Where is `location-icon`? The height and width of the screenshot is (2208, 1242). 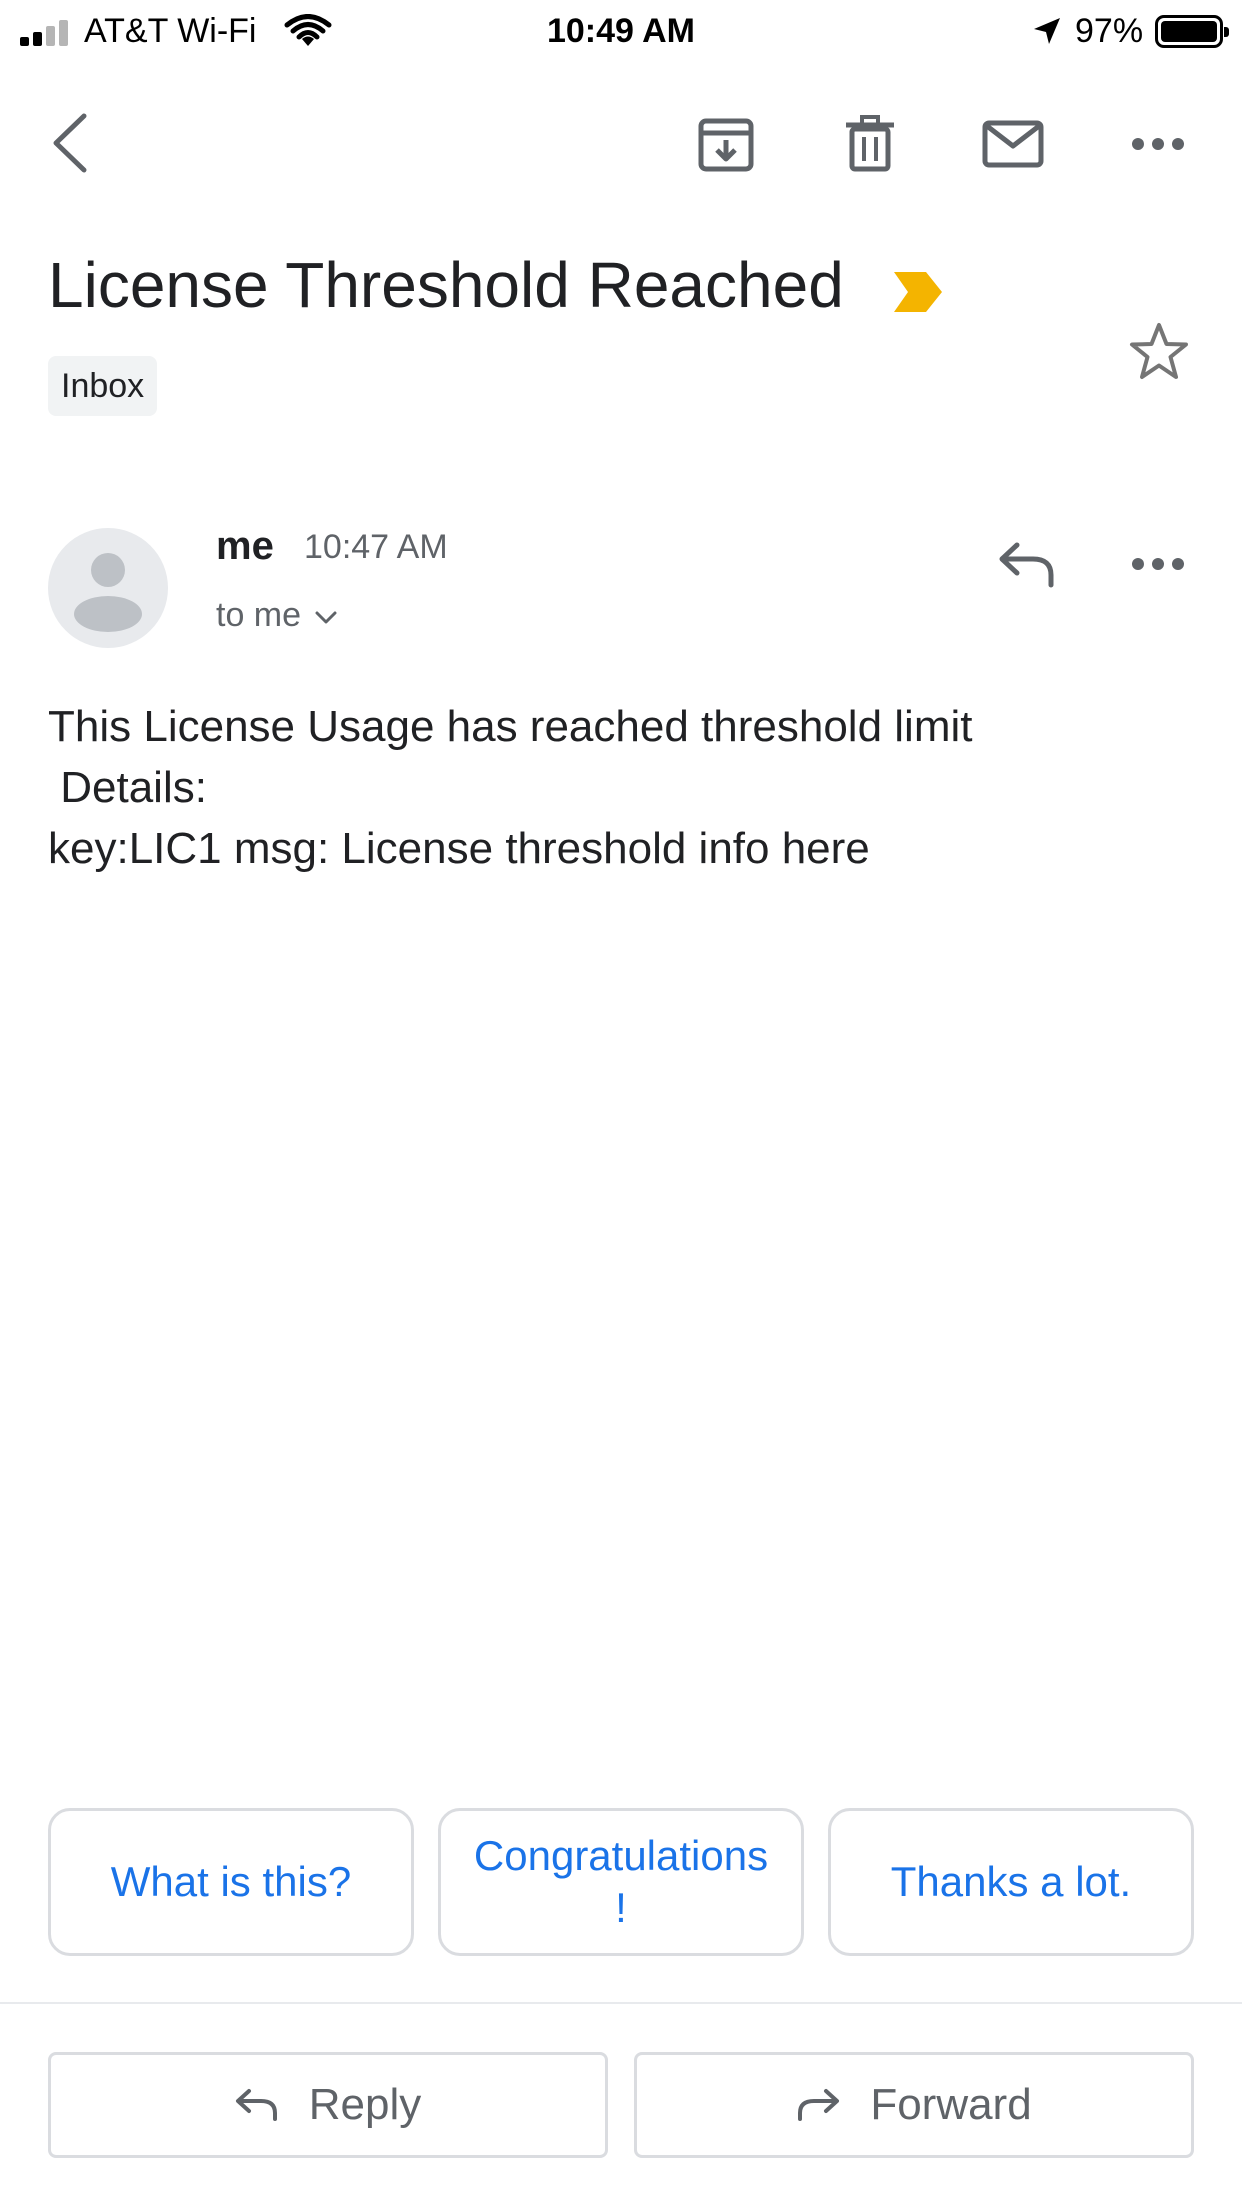
location-icon is located at coordinates (1047, 31).